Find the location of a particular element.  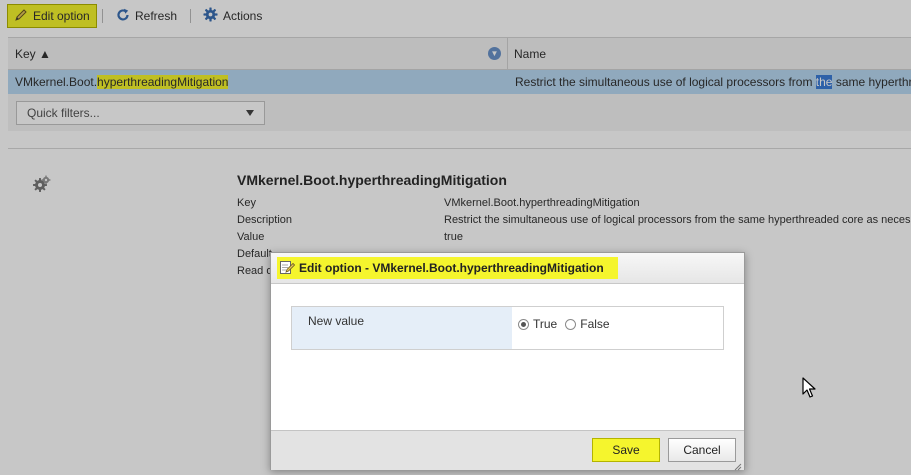

save-button: Save is located at coordinates (626, 450).